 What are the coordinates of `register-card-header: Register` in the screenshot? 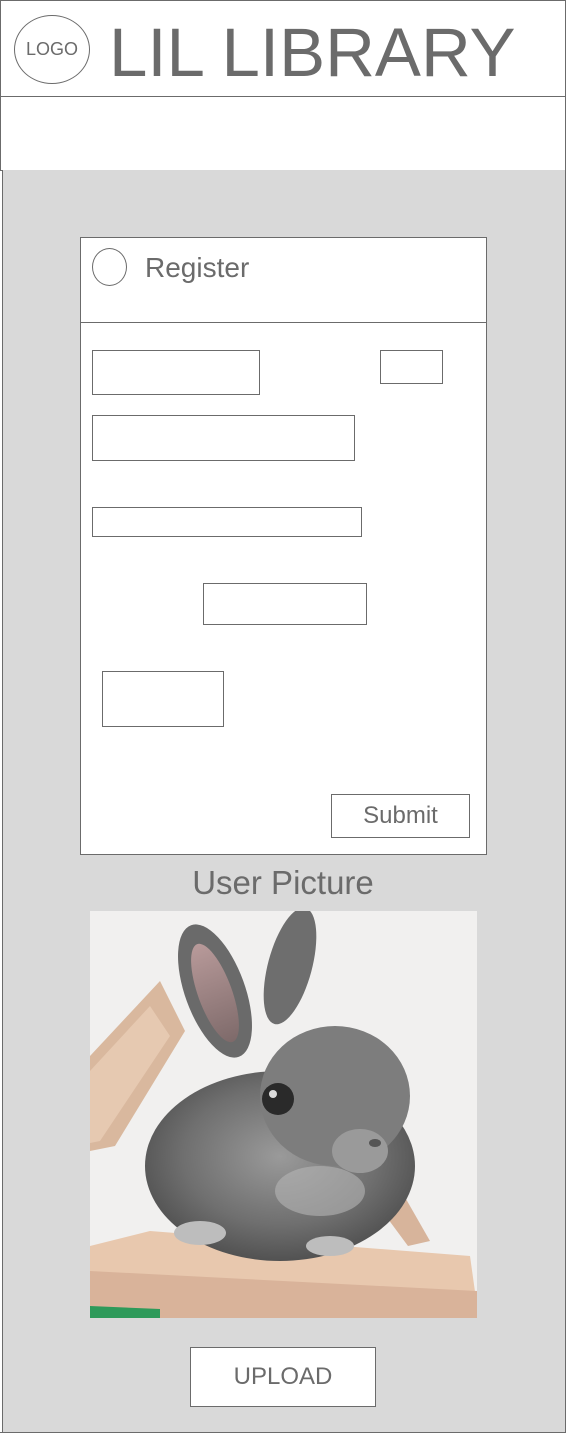 It's located at (283, 280).